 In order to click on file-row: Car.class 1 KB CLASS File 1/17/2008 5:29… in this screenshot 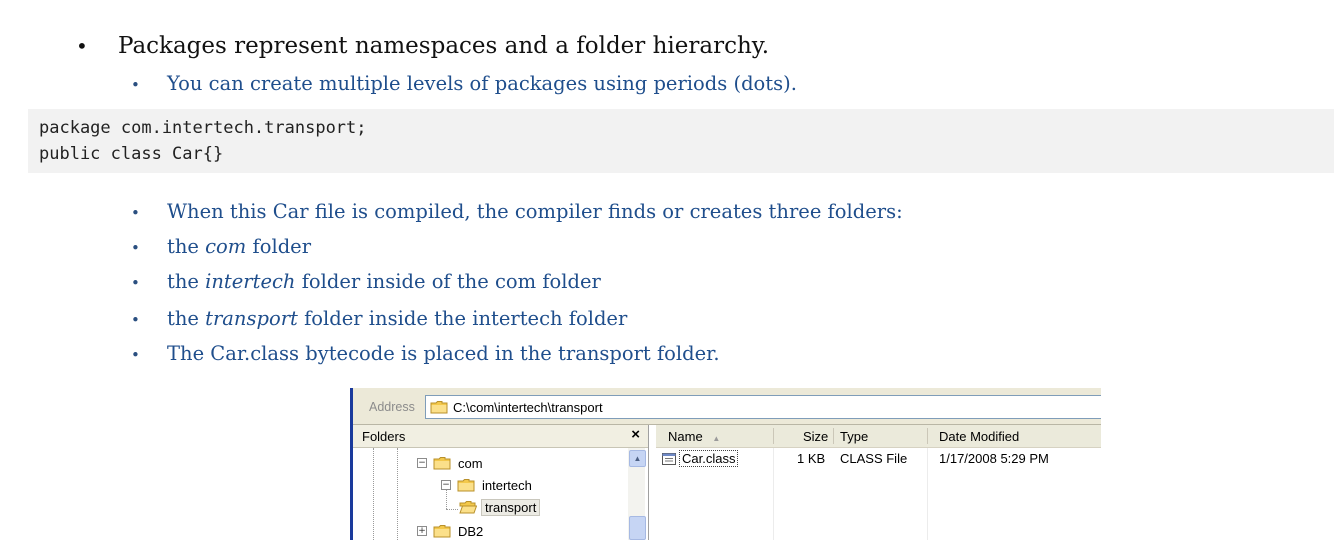, I will do `click(878, 459)`.